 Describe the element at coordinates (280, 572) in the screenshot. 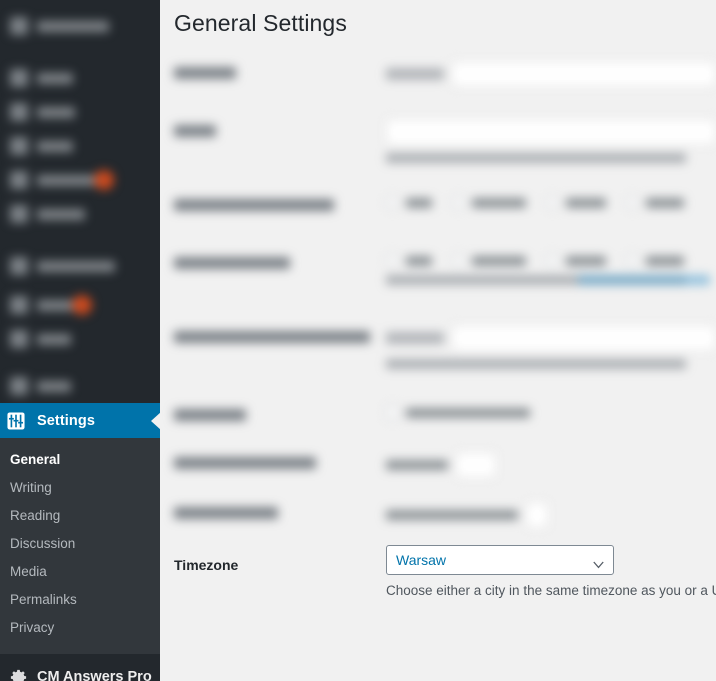

I see `timezone-label-cell: Timezone` at that location.